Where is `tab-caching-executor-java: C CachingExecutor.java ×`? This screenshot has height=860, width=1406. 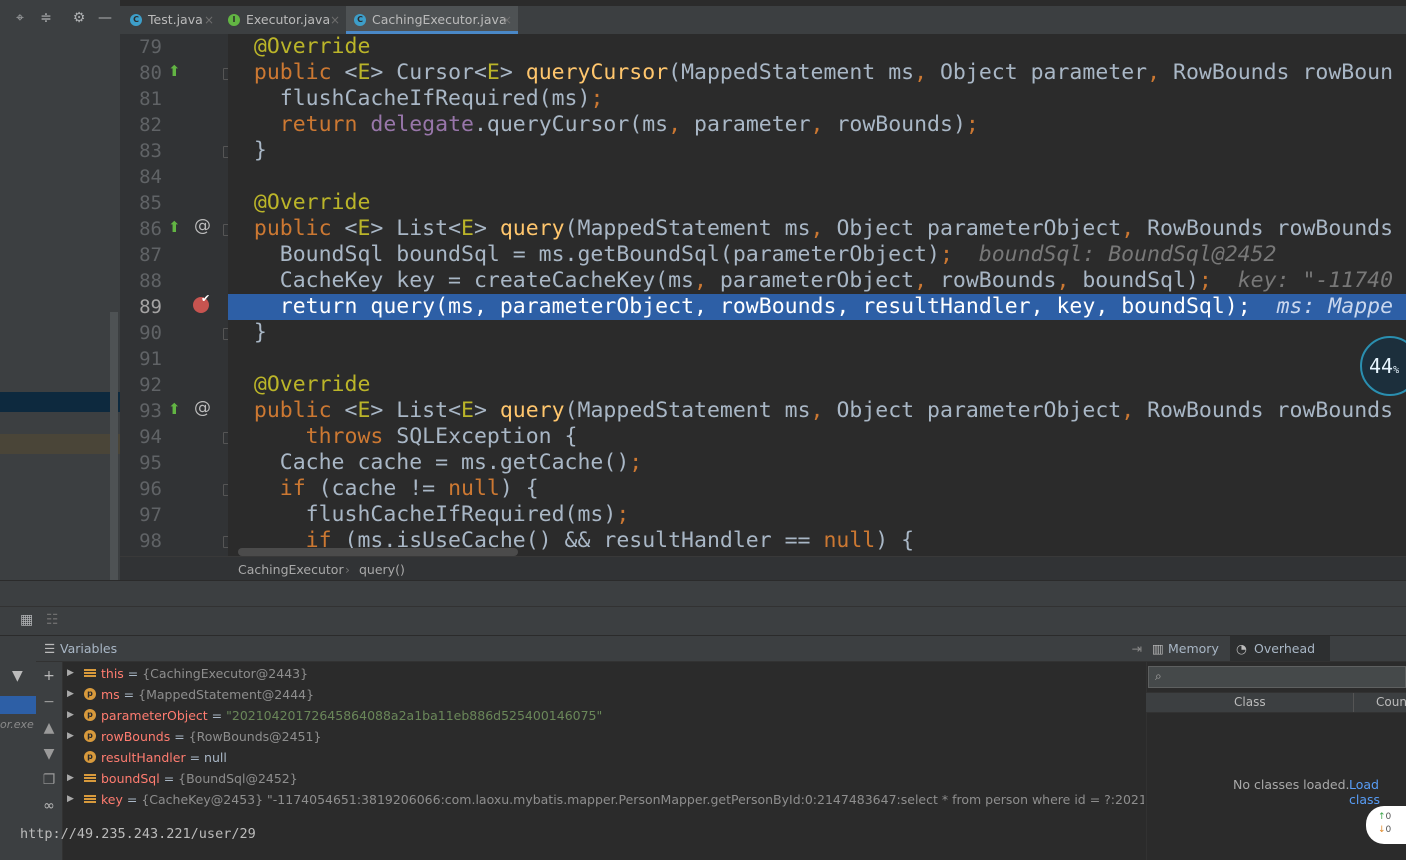
tab-caching-executor-java: C CachingExecutor.java × is located at coordinates (432, 20).